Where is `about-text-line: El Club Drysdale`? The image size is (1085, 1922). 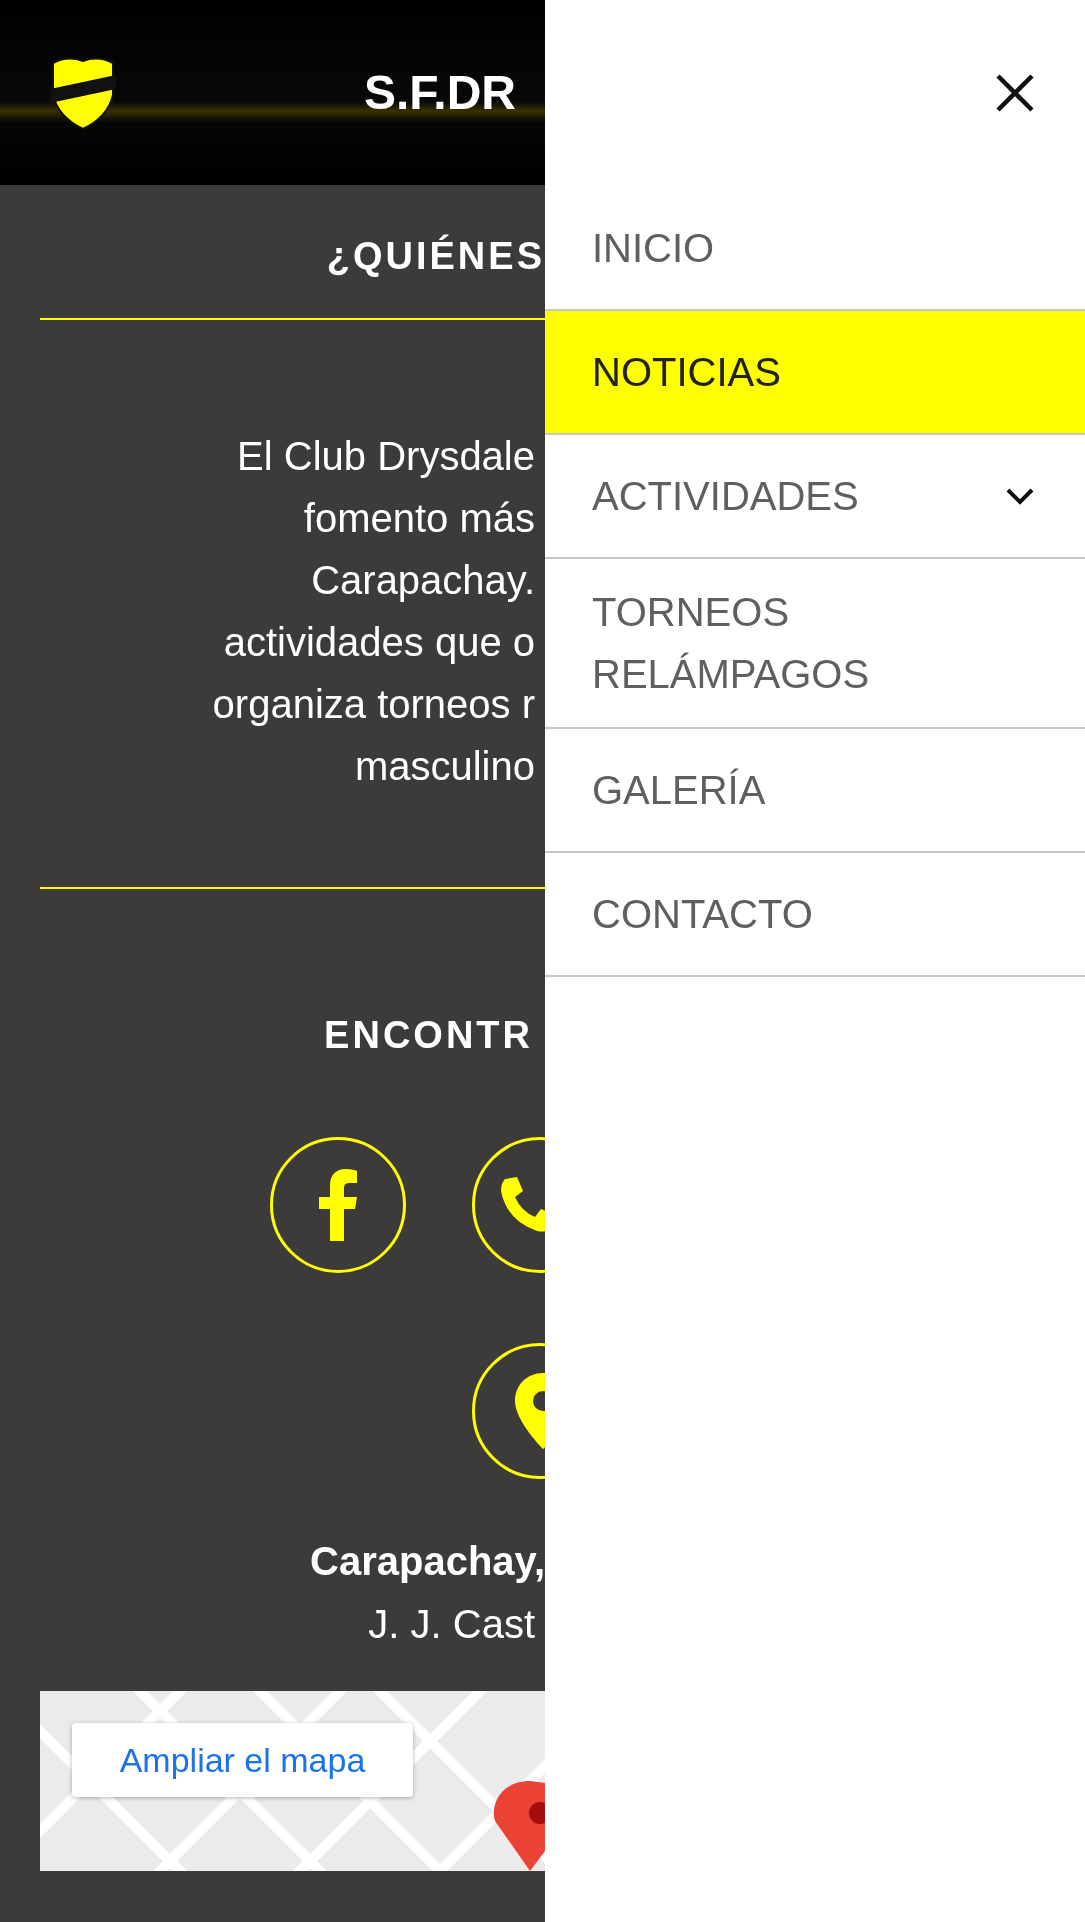
about-text-line: El Club Drysdale is located at coordinates (386, 456).